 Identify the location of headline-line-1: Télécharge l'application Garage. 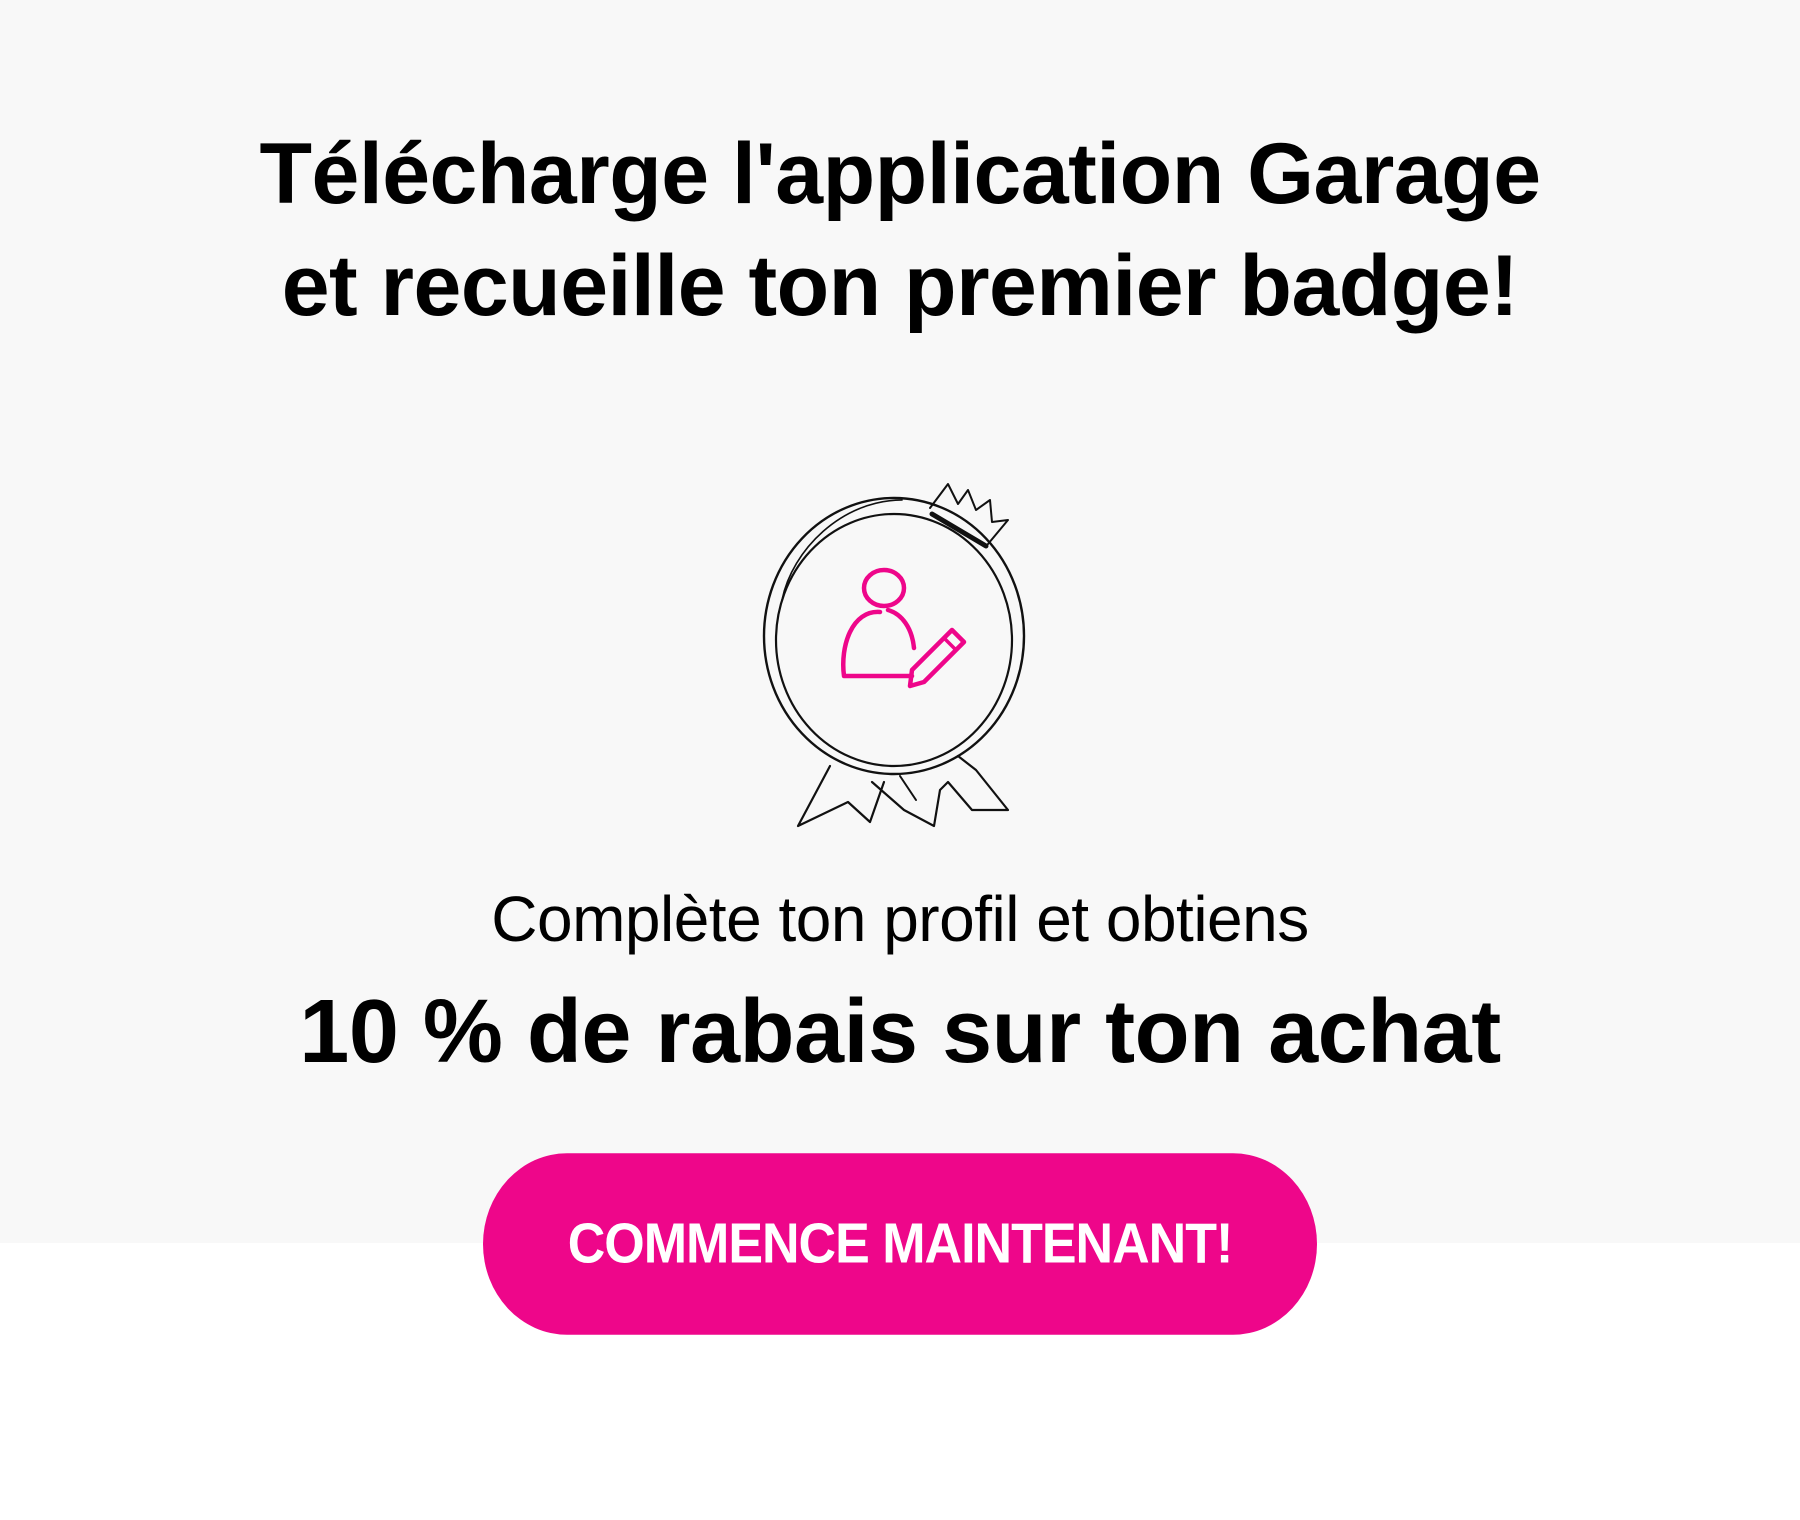
(900, 174).